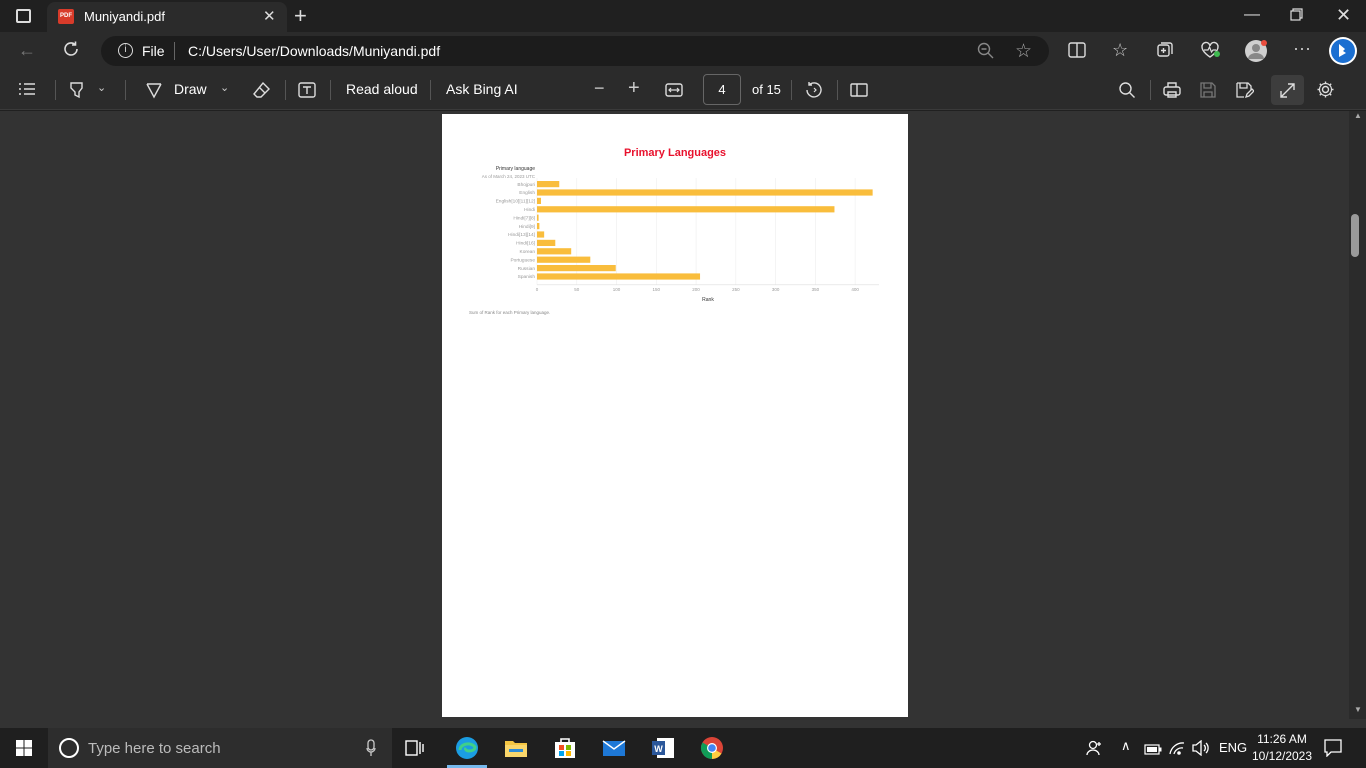 Image resolution: width=1366 pixels, height=768 pixels. What do you see at coordinates (1252, 15) in the screenshot?
I see `minimize-icon: —` at bounding box center [1252, 15].